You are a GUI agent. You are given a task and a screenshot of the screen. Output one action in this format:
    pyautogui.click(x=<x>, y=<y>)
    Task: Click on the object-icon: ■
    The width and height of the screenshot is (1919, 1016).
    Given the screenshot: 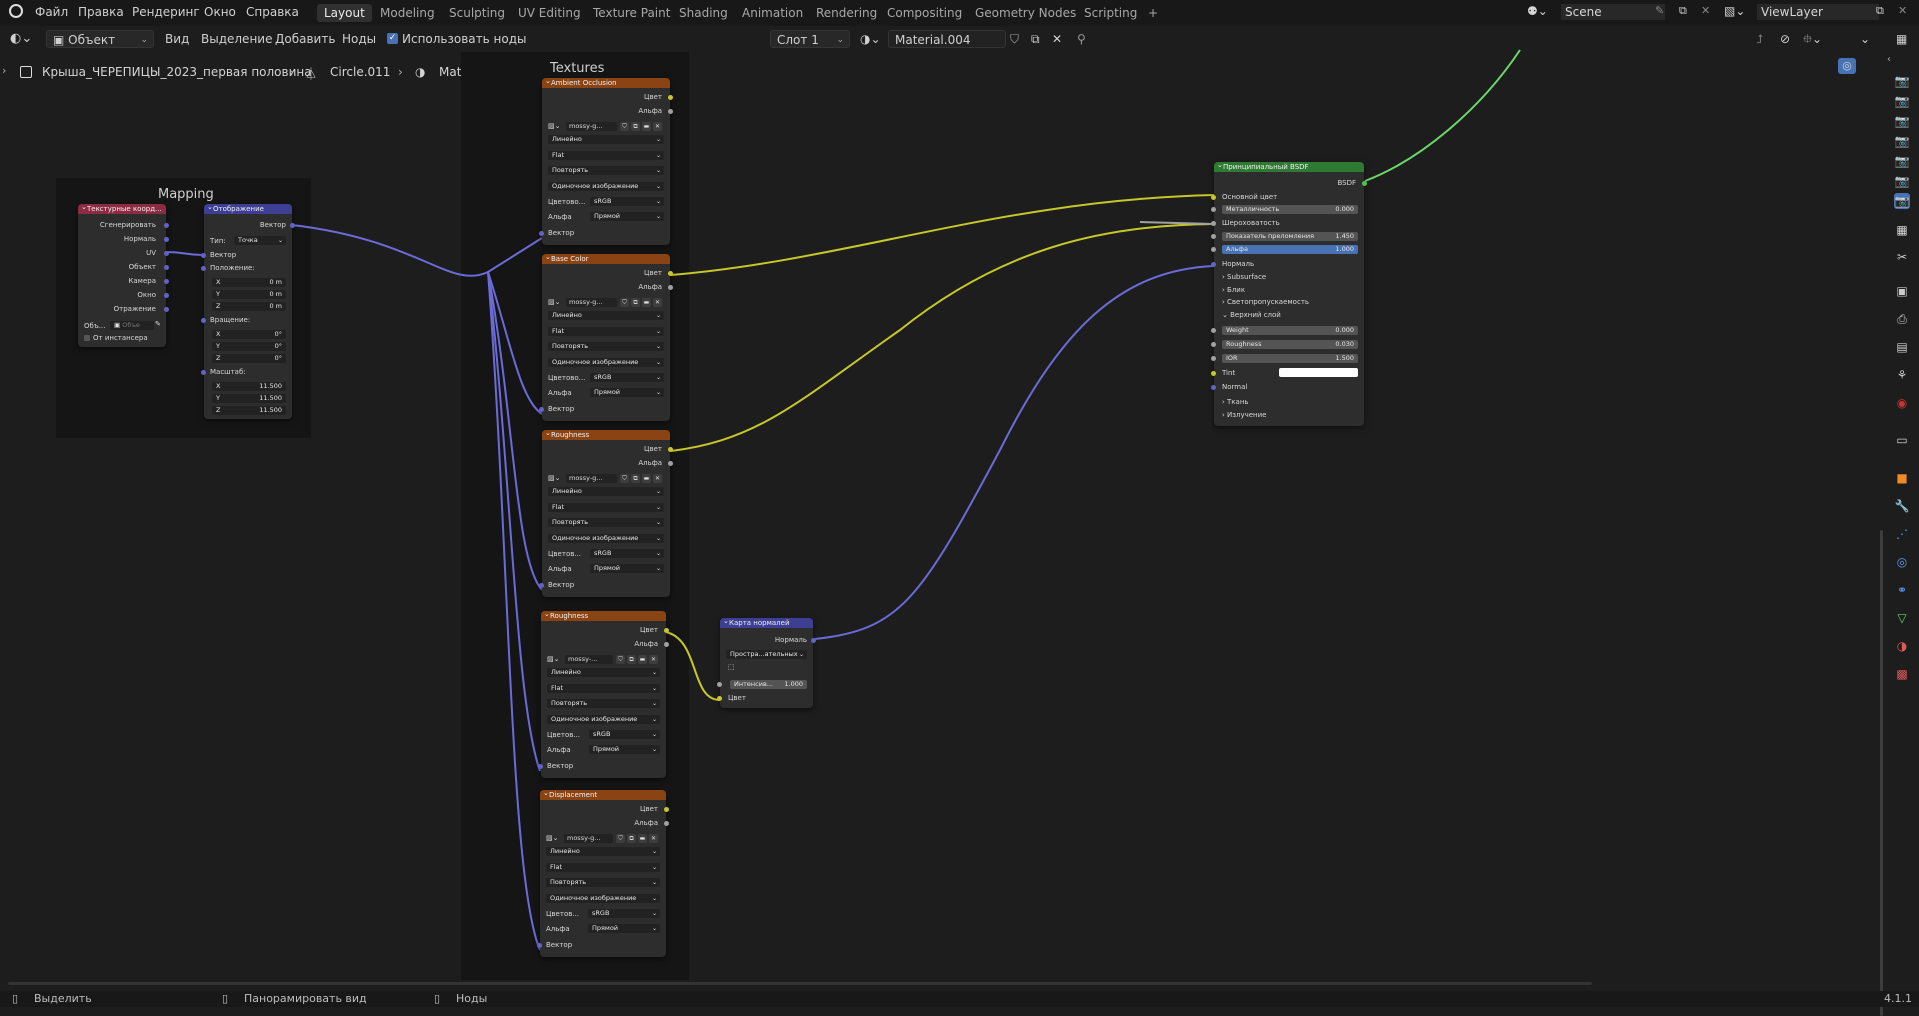 What is the action you would take?
    pyautogui.click(x=1902, y=478)
    